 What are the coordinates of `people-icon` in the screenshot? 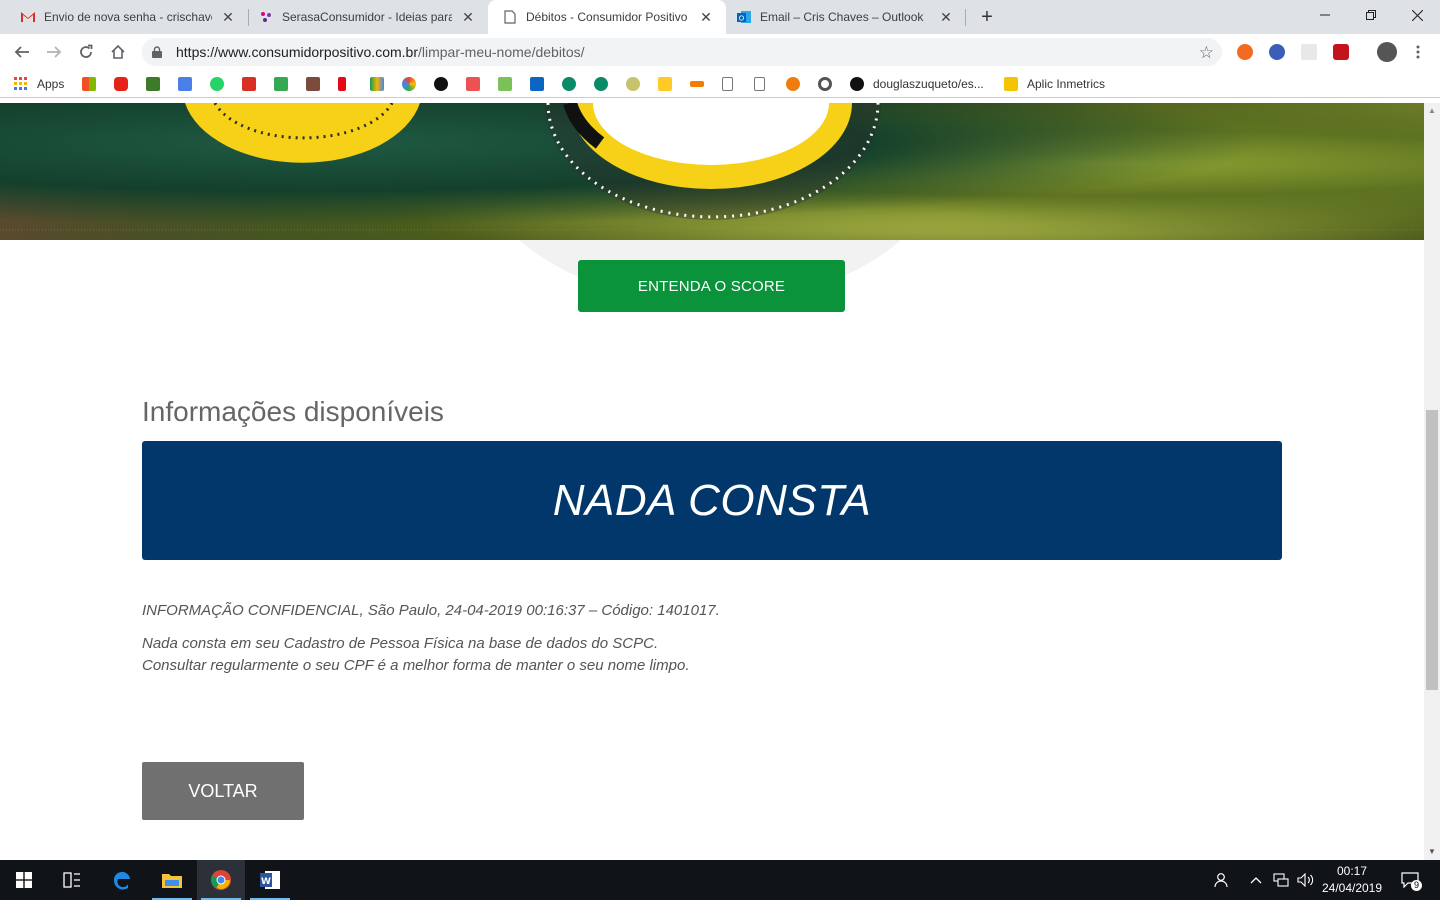 It's located at (1221, 880).